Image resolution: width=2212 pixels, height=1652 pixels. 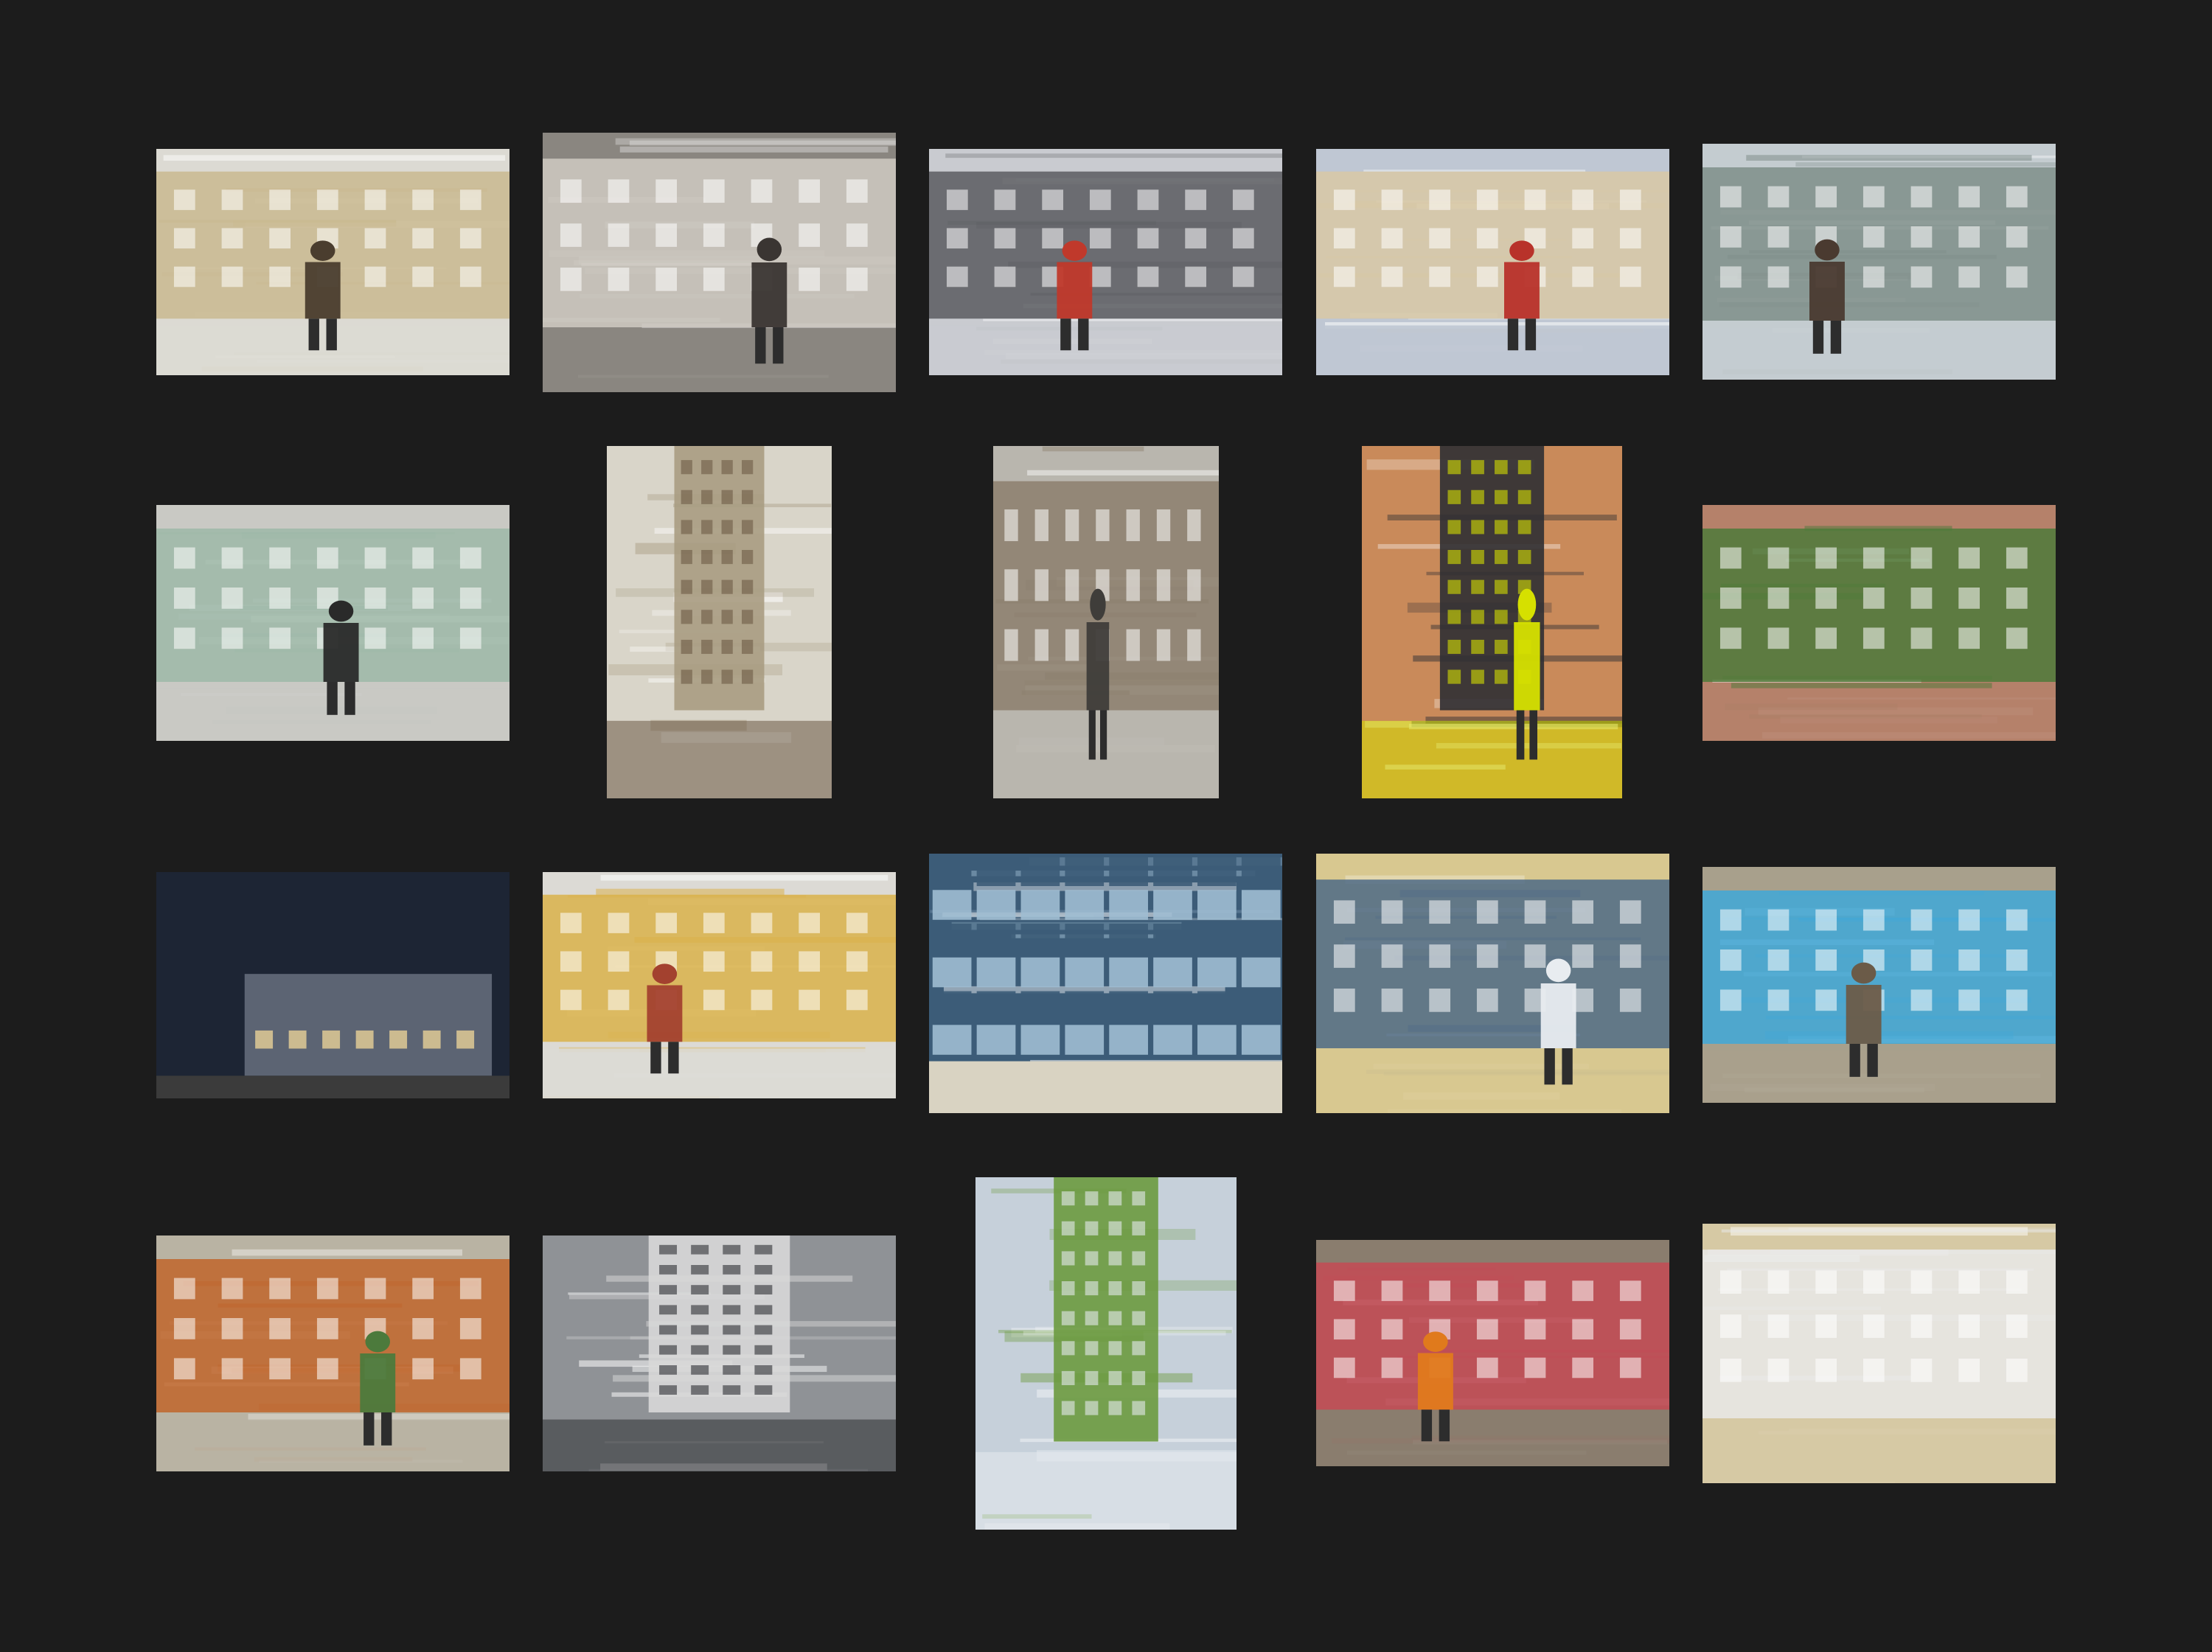 I want to click on photo-reflection-brick-house-trees, so click(x=1879, y=623).